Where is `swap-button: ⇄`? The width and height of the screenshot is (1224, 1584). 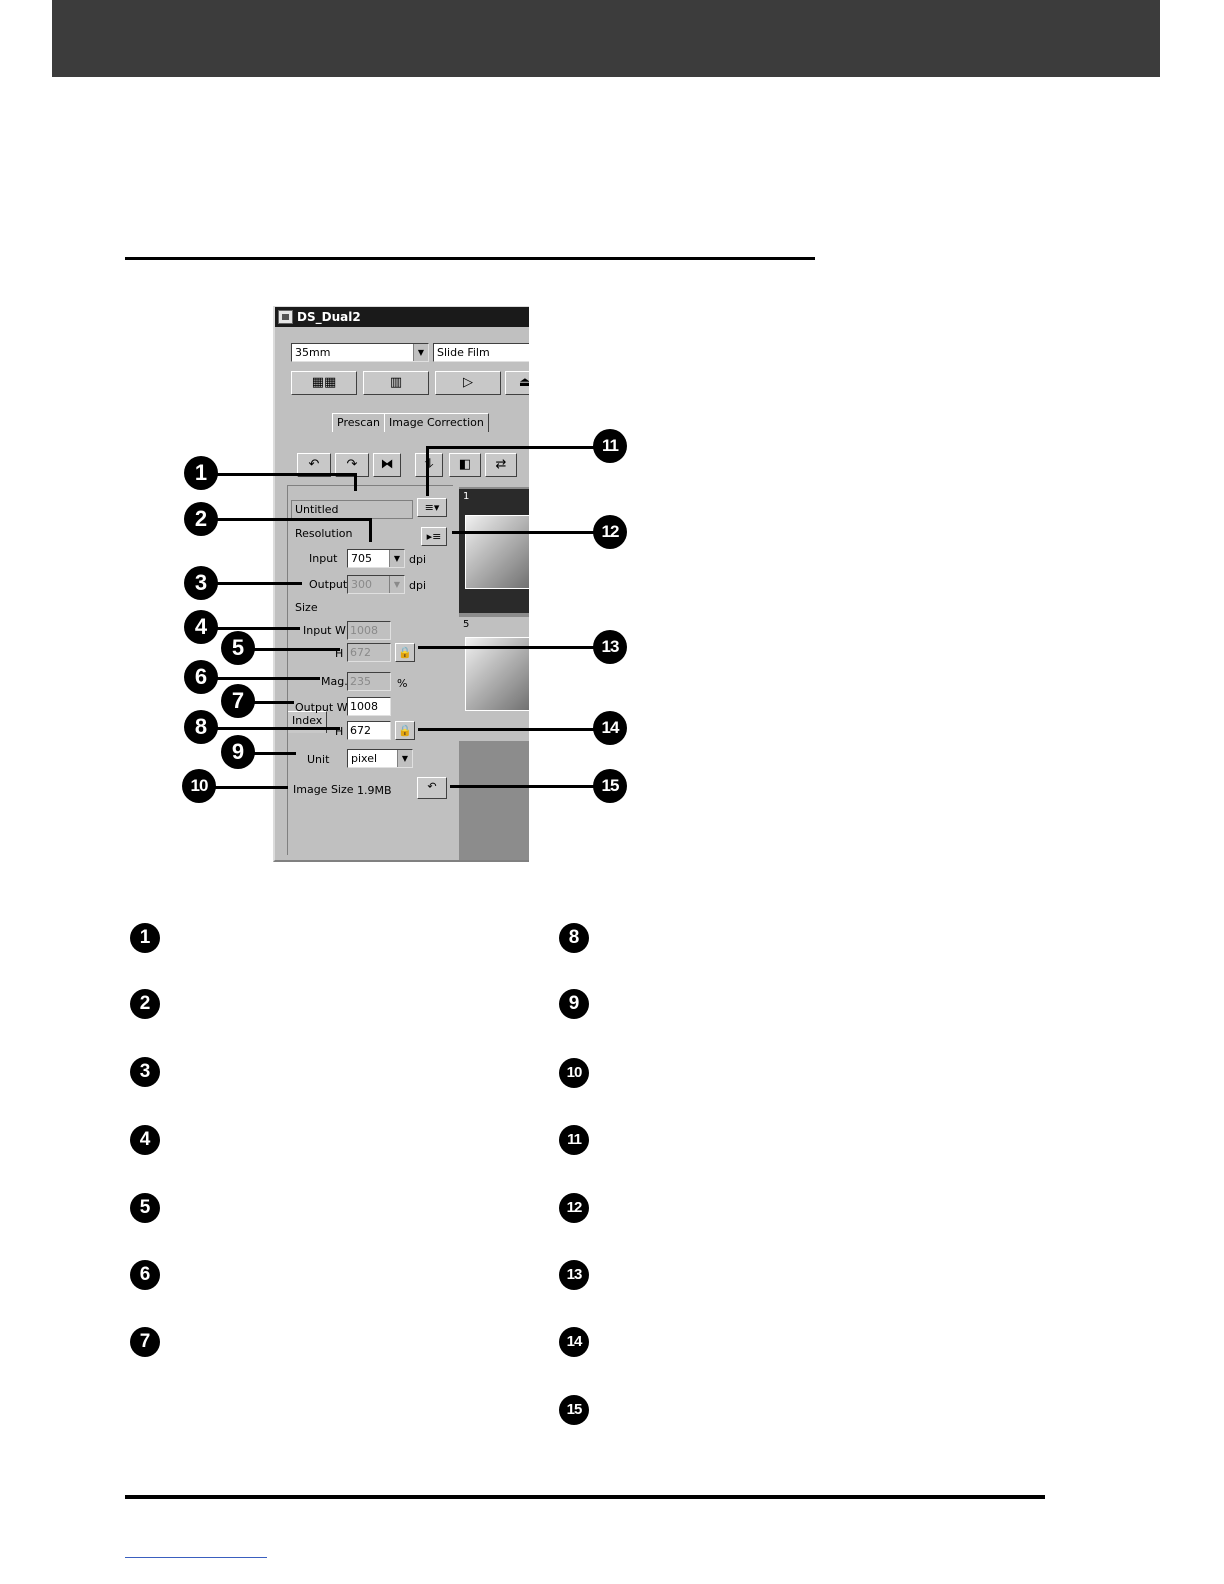
swap-button: ⇄ is located at coordinates (501, 465).